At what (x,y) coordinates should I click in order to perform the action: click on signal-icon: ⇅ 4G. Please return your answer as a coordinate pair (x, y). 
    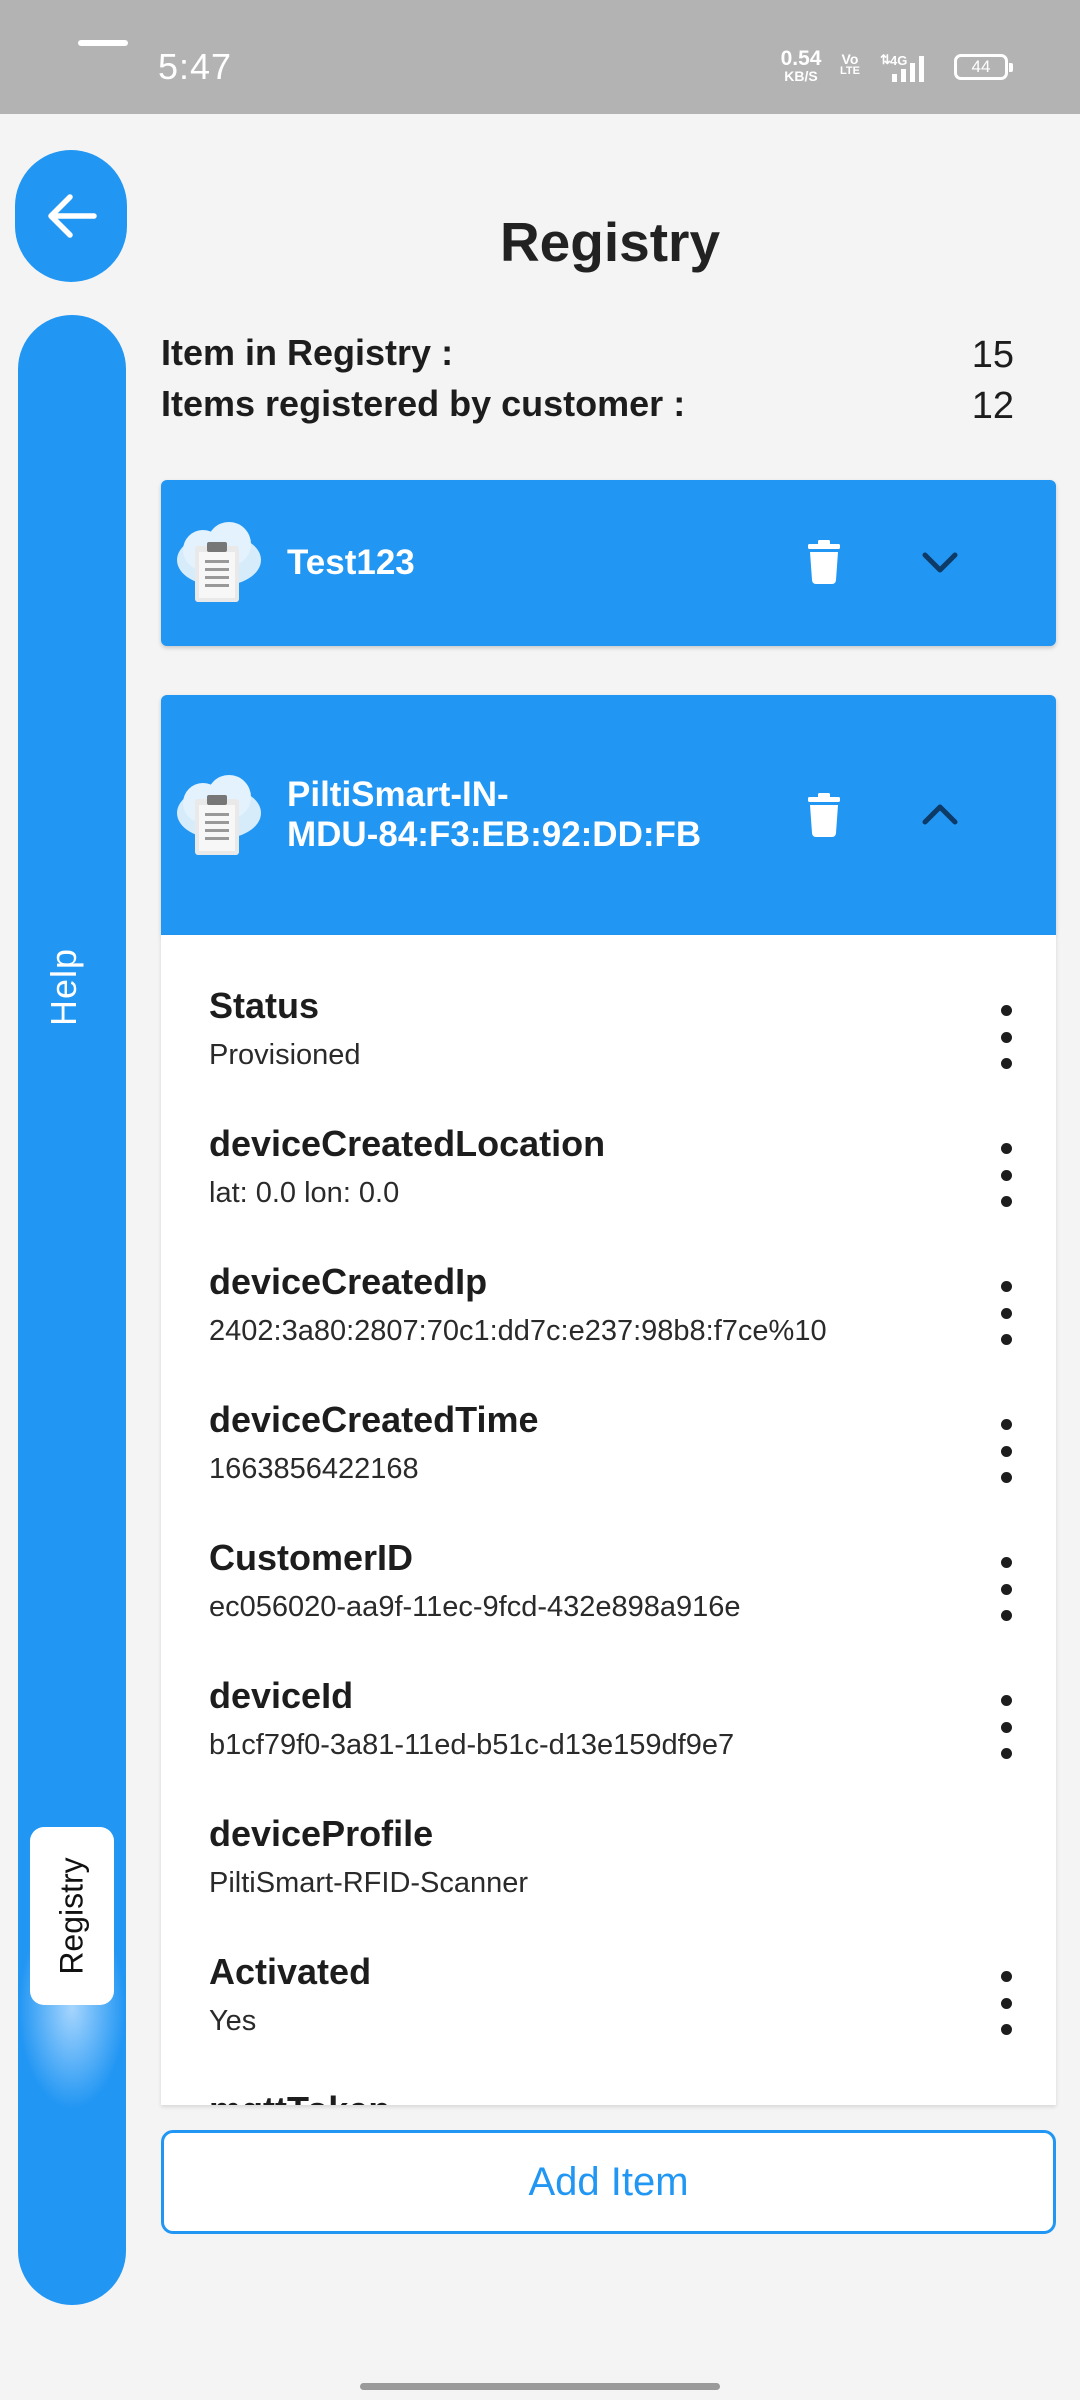
    Looking at the image, I should click on (908, 70).